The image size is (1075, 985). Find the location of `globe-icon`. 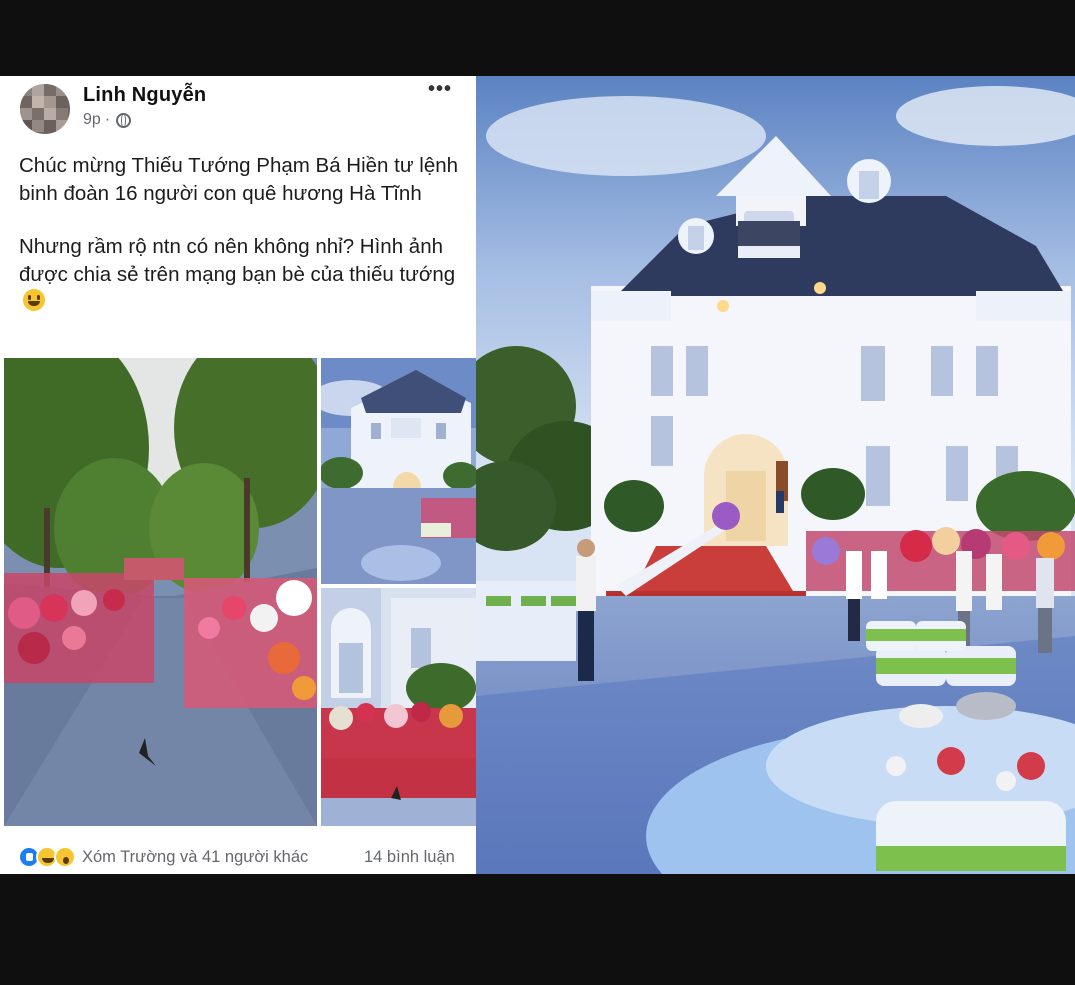

globe-icon is located at coordinates (124, 120).